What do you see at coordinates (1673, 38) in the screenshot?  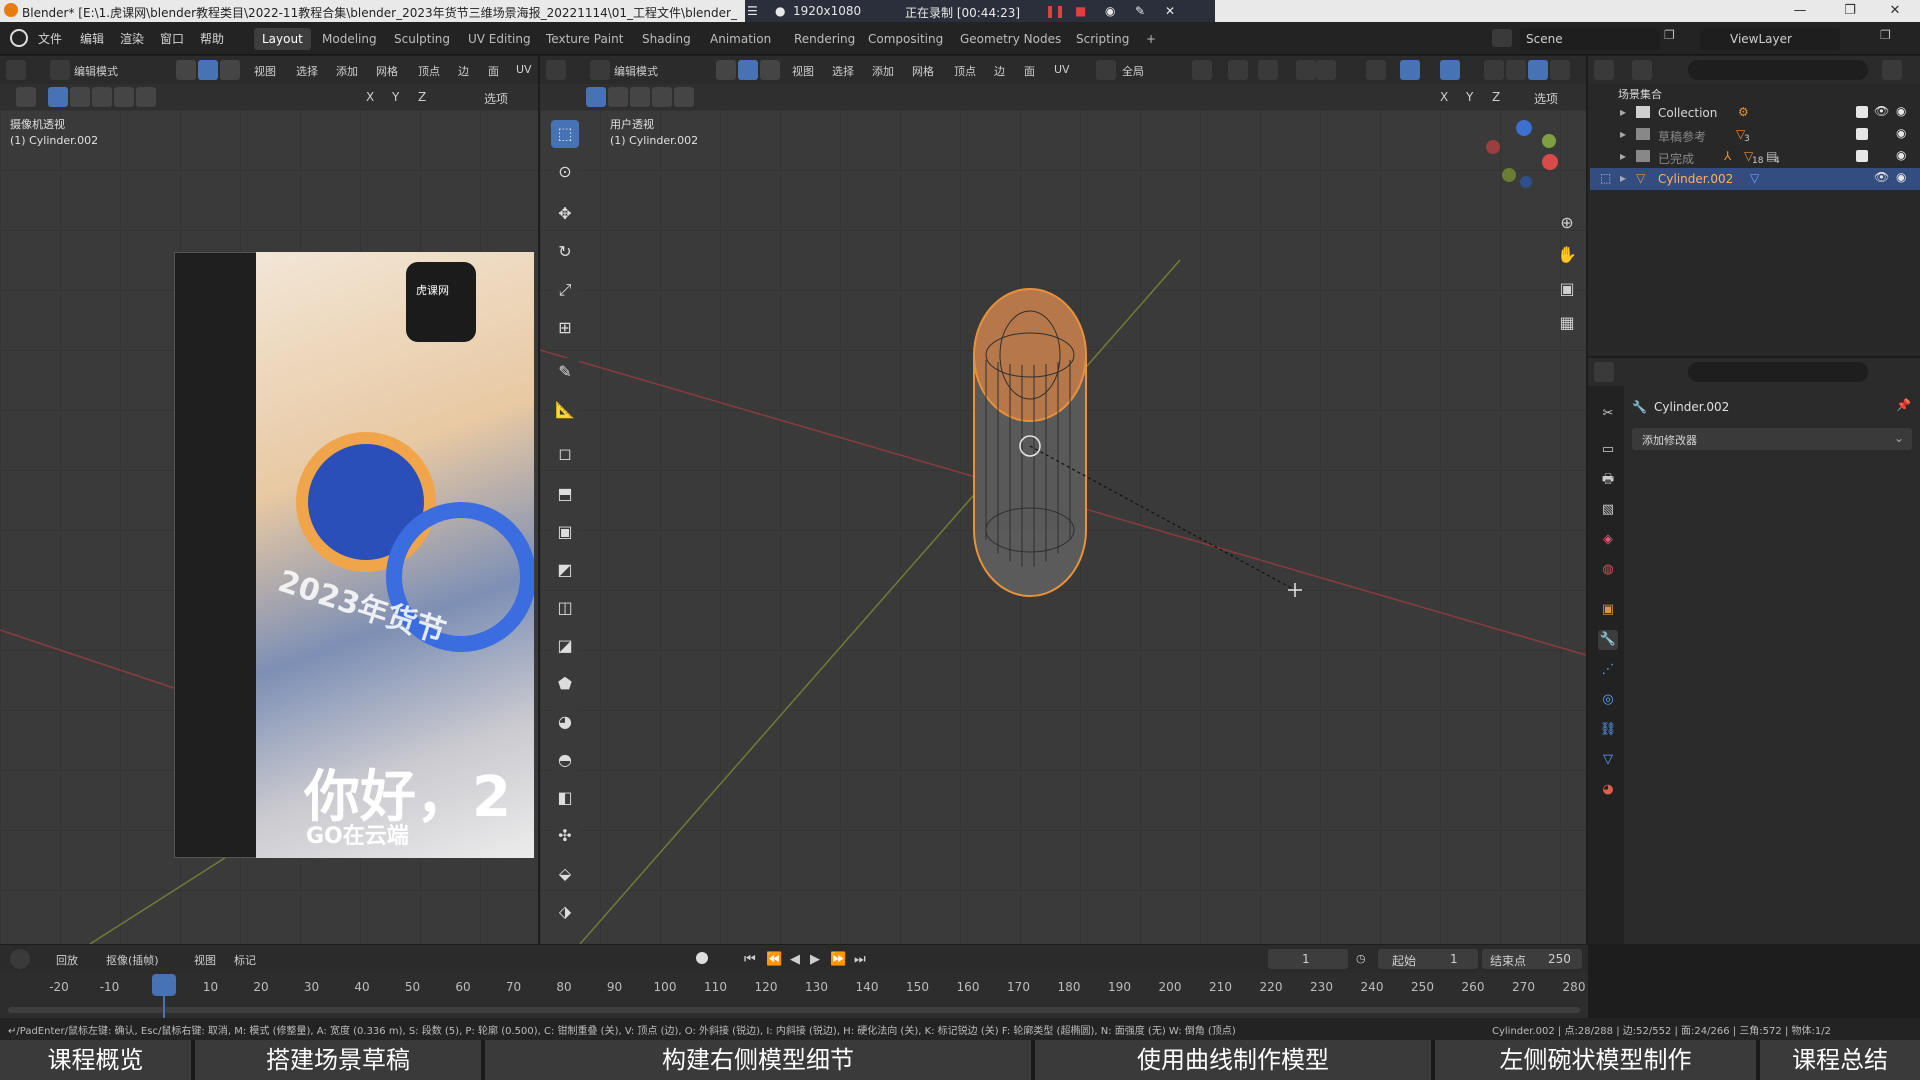 I see `new-scene-icon: ❐` at bounding box center [1673, 38].